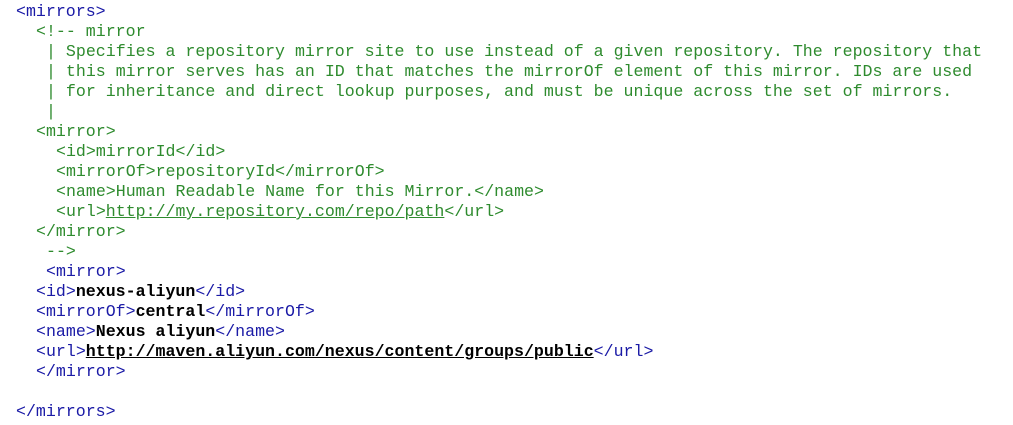  I want to click on comment-id-line: <id>mirrorId</id>, so click(140, 152).